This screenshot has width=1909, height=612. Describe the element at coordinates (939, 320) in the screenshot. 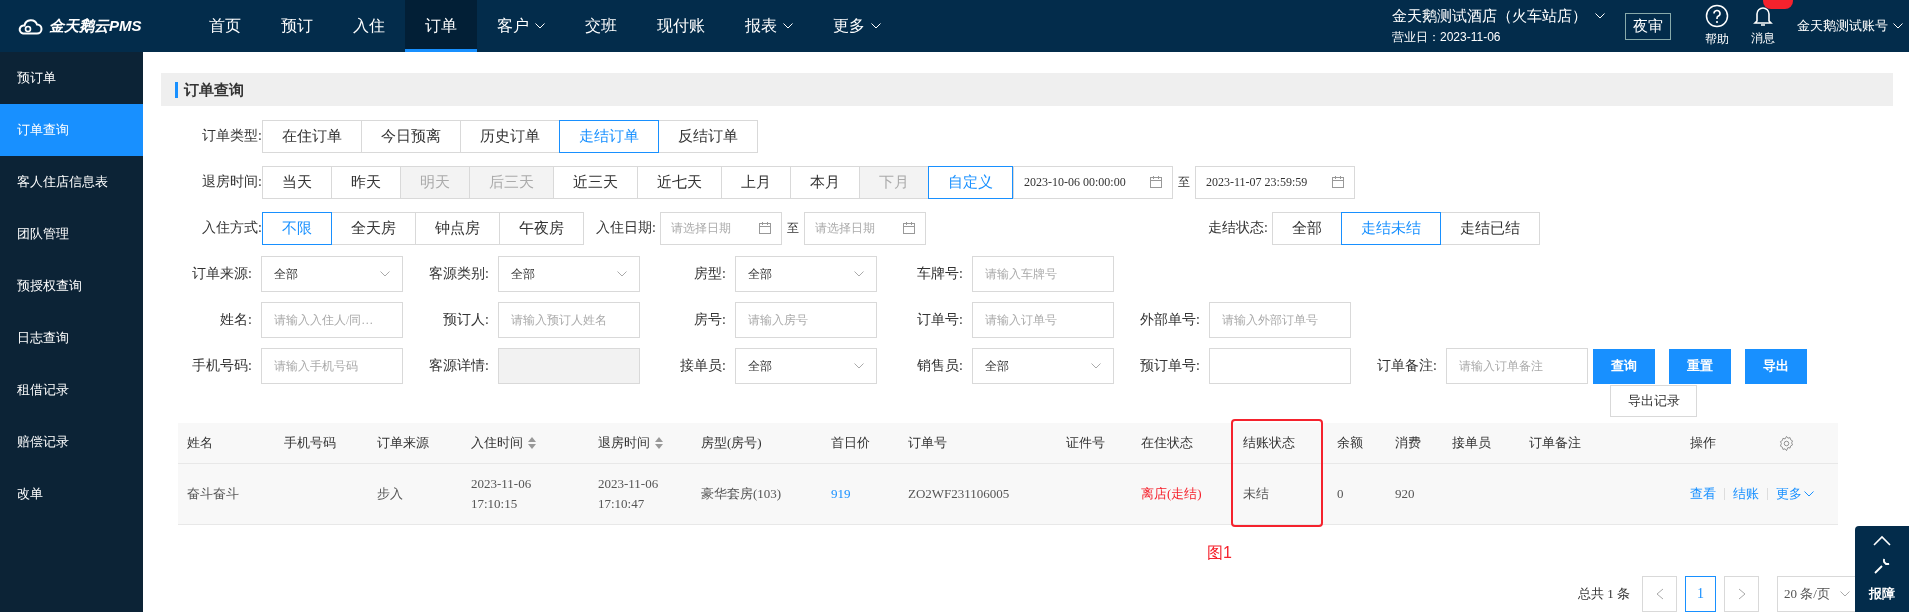

I see `field-label: 订单号:` at that location.